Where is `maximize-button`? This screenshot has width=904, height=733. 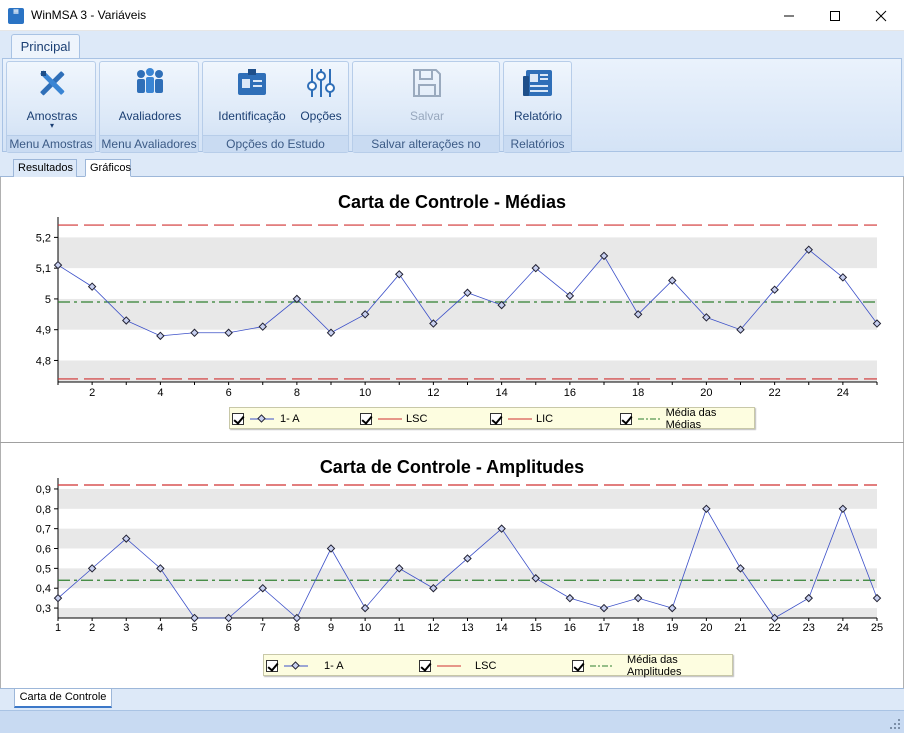 maximize-button is located at coordinates (835, 15).